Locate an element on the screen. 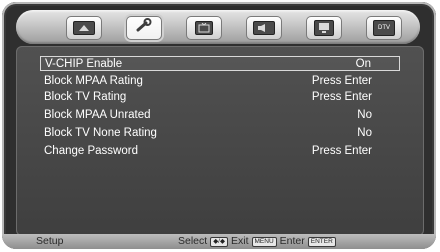 The height and width of the screenshot is (252, 440). audio-icon is located at coordinates (264, 28).